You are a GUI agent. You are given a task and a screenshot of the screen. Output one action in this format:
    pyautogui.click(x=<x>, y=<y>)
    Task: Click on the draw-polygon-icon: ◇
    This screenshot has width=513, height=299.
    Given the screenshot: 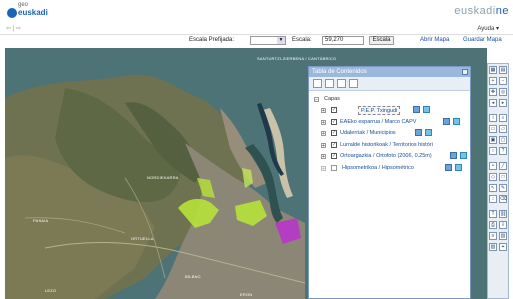 What is the action you would take?
    pyautogui.click(x=493, y=177)
    